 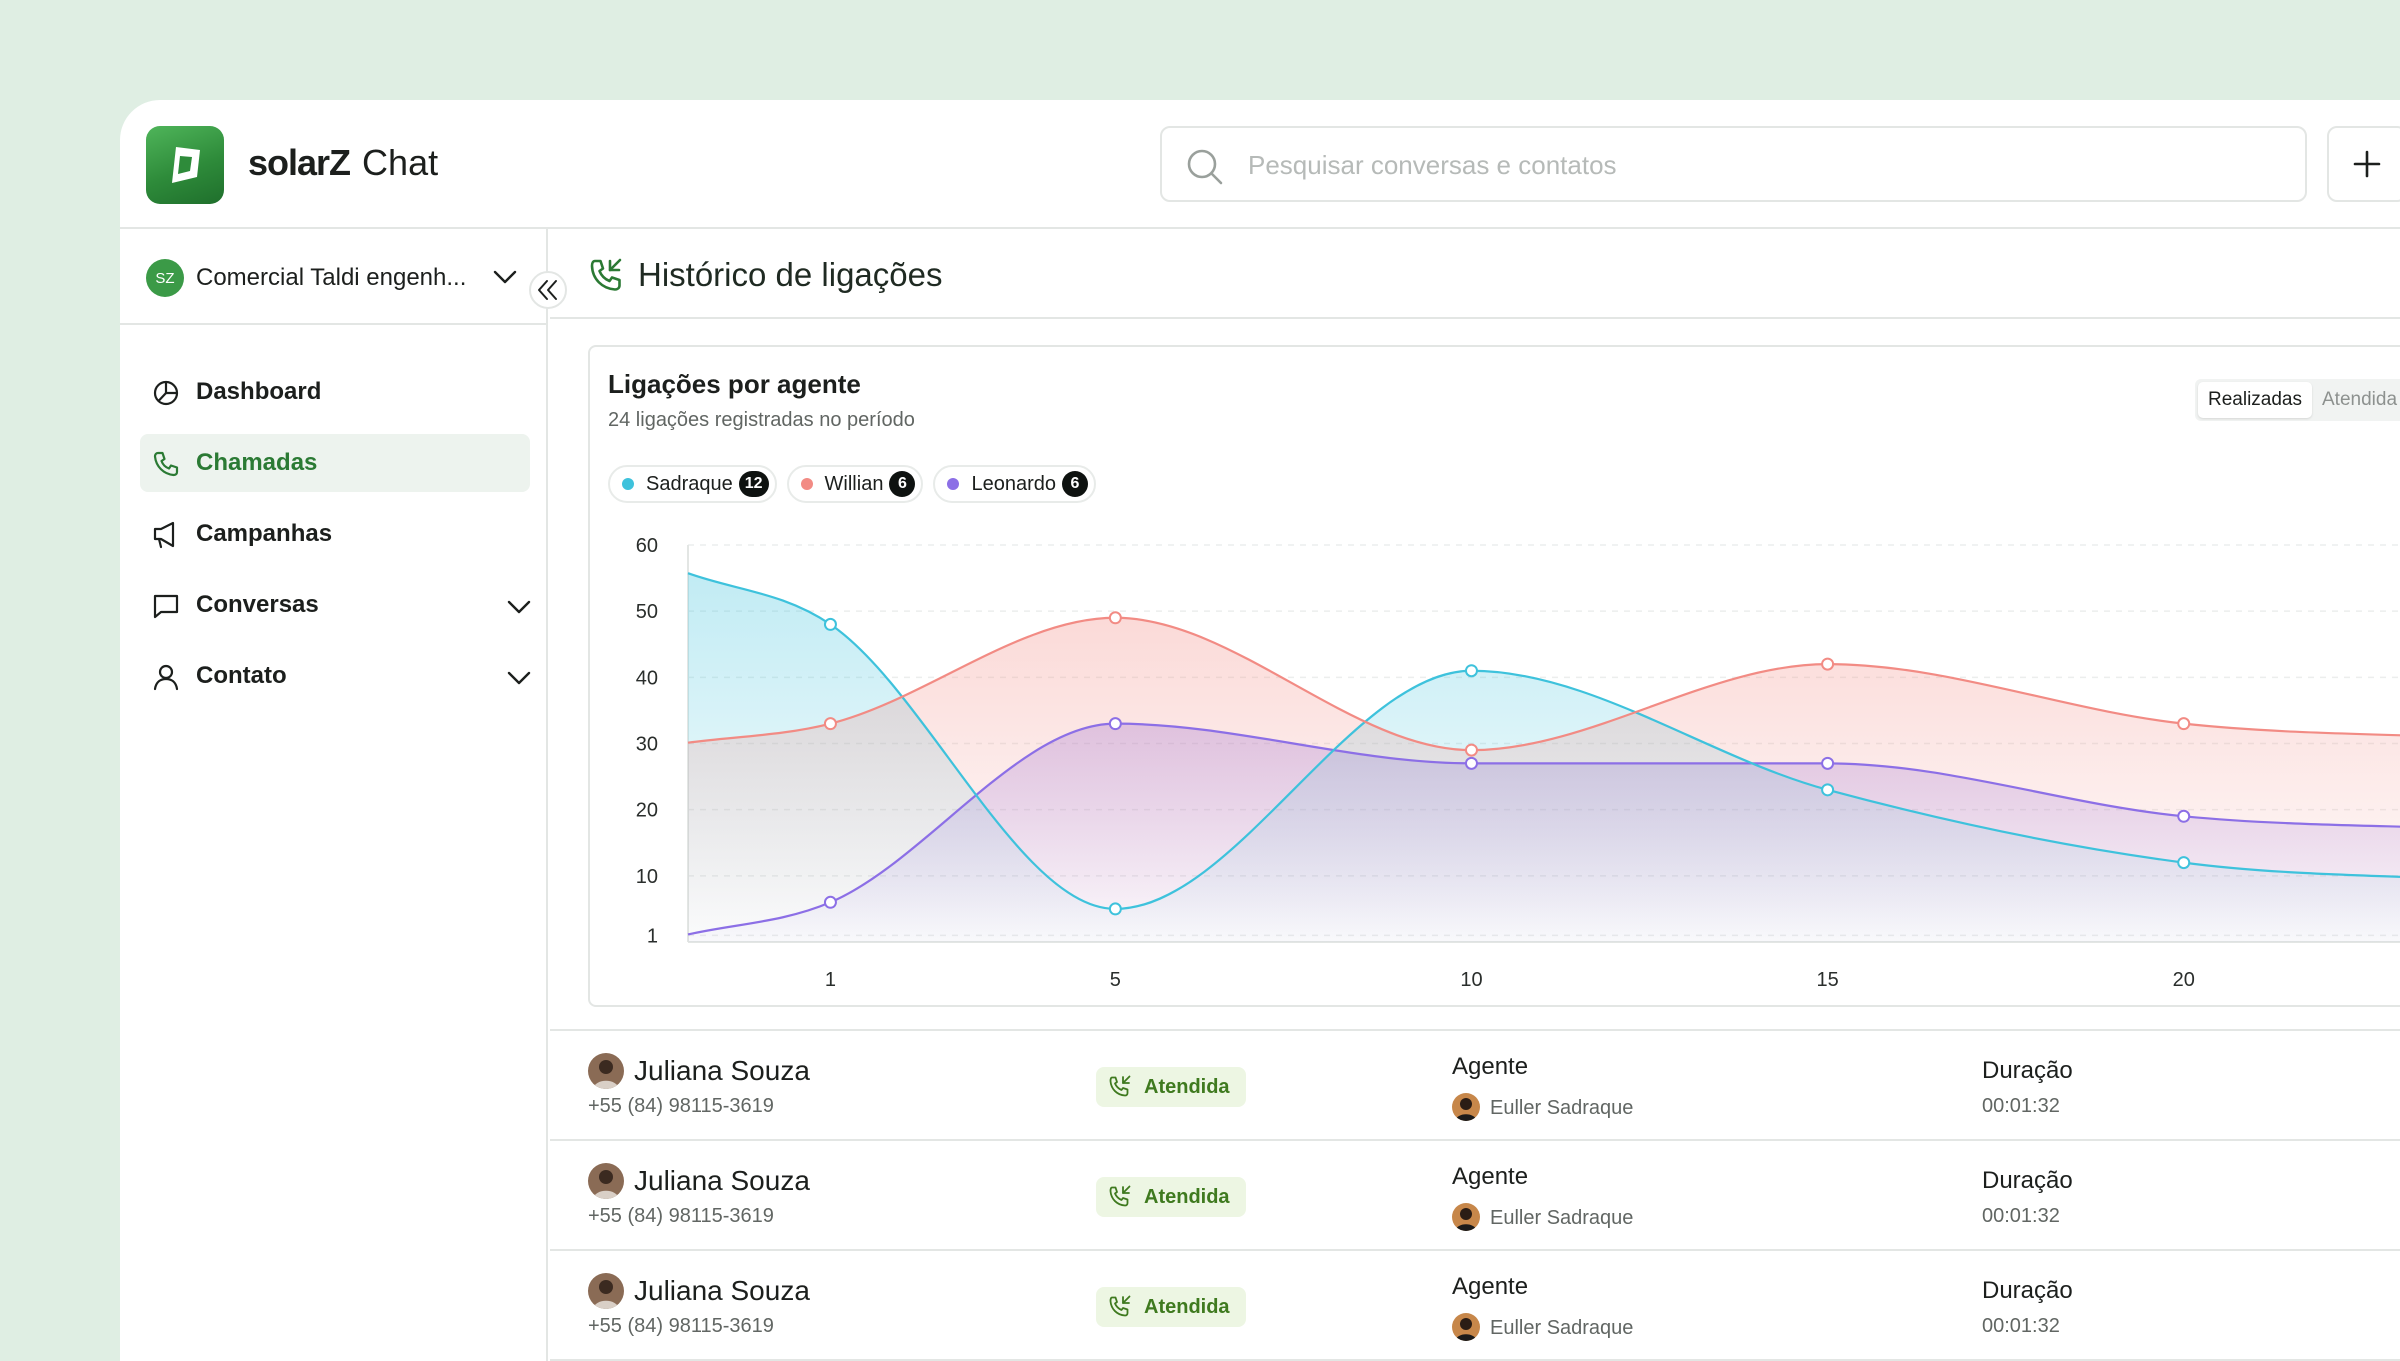 I want to click on megaphone-icon, so click(x=164, y=535).